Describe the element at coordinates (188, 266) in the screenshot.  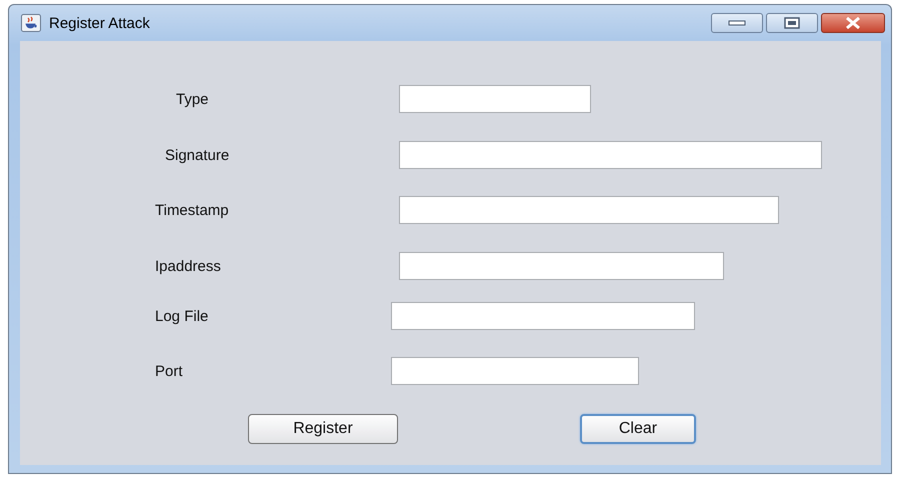
I see `field-label: Ipaddress` at that location.